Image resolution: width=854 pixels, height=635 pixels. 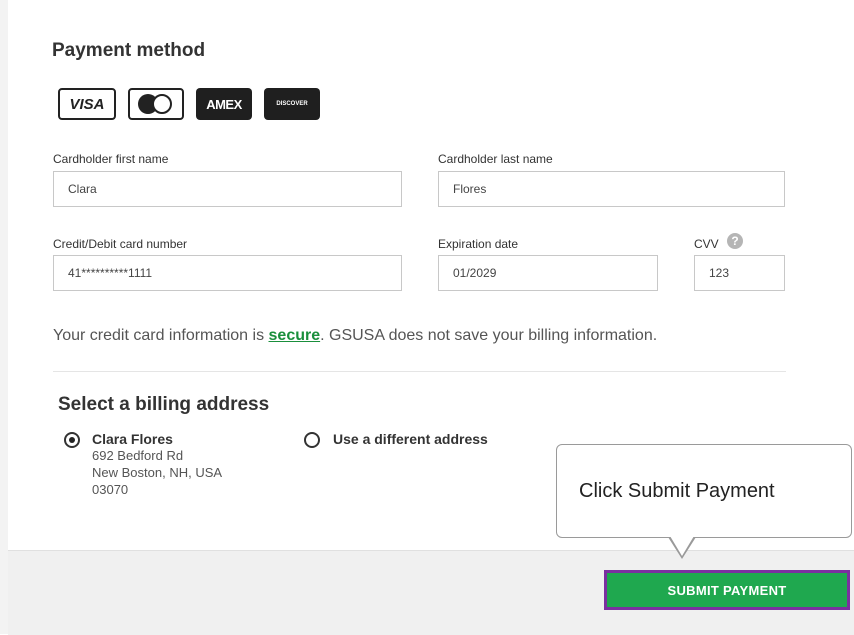 I want to click on last-name-field: Flores, so click(x=611, y=189).